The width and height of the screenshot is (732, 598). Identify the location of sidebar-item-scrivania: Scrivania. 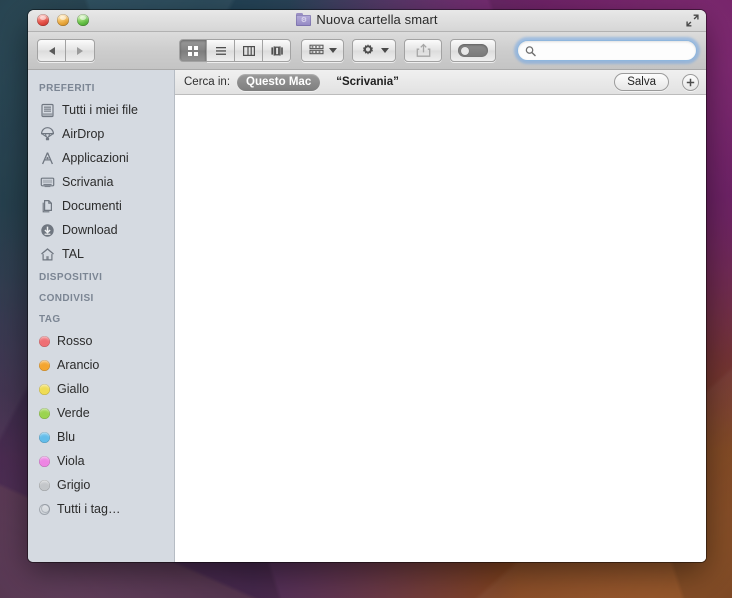
(101, 182).